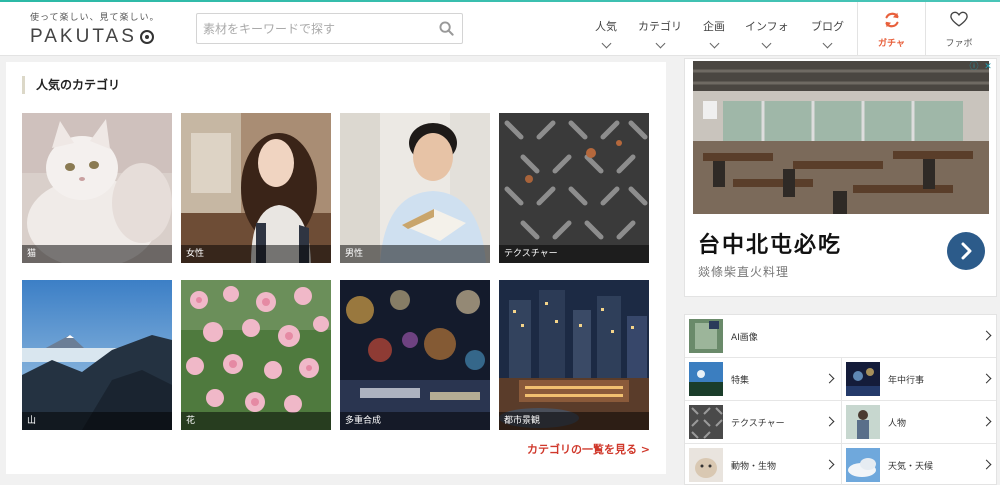 The height and width of the screenshot is (485, 1000). I want to click on texture-photo, so click(574, 188).